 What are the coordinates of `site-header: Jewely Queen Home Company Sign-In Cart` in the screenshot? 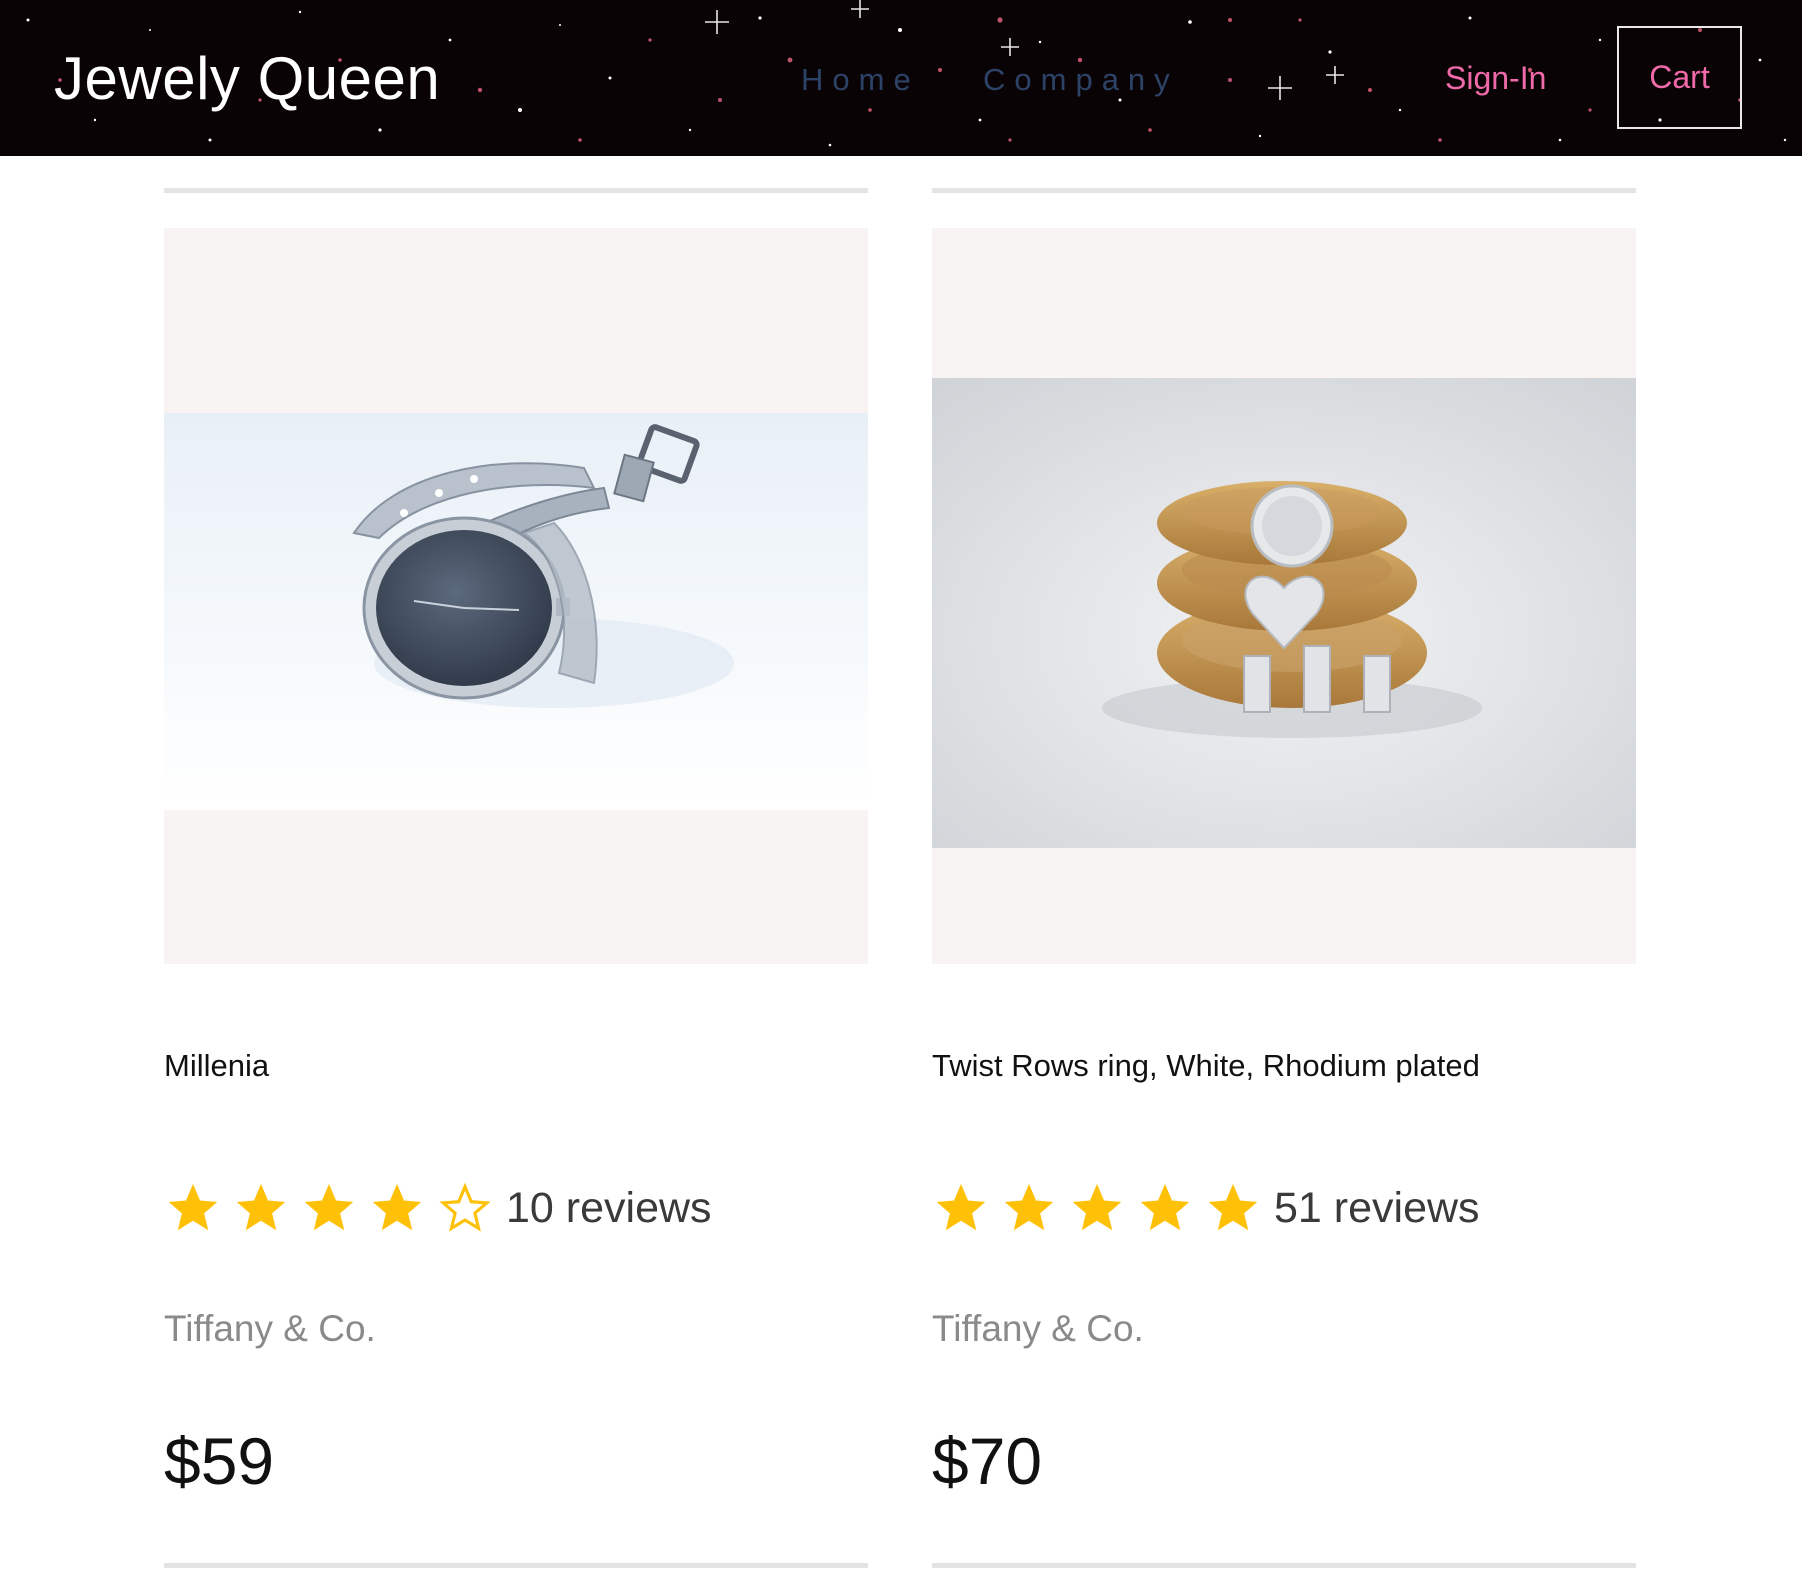 It's located at (901, 78).